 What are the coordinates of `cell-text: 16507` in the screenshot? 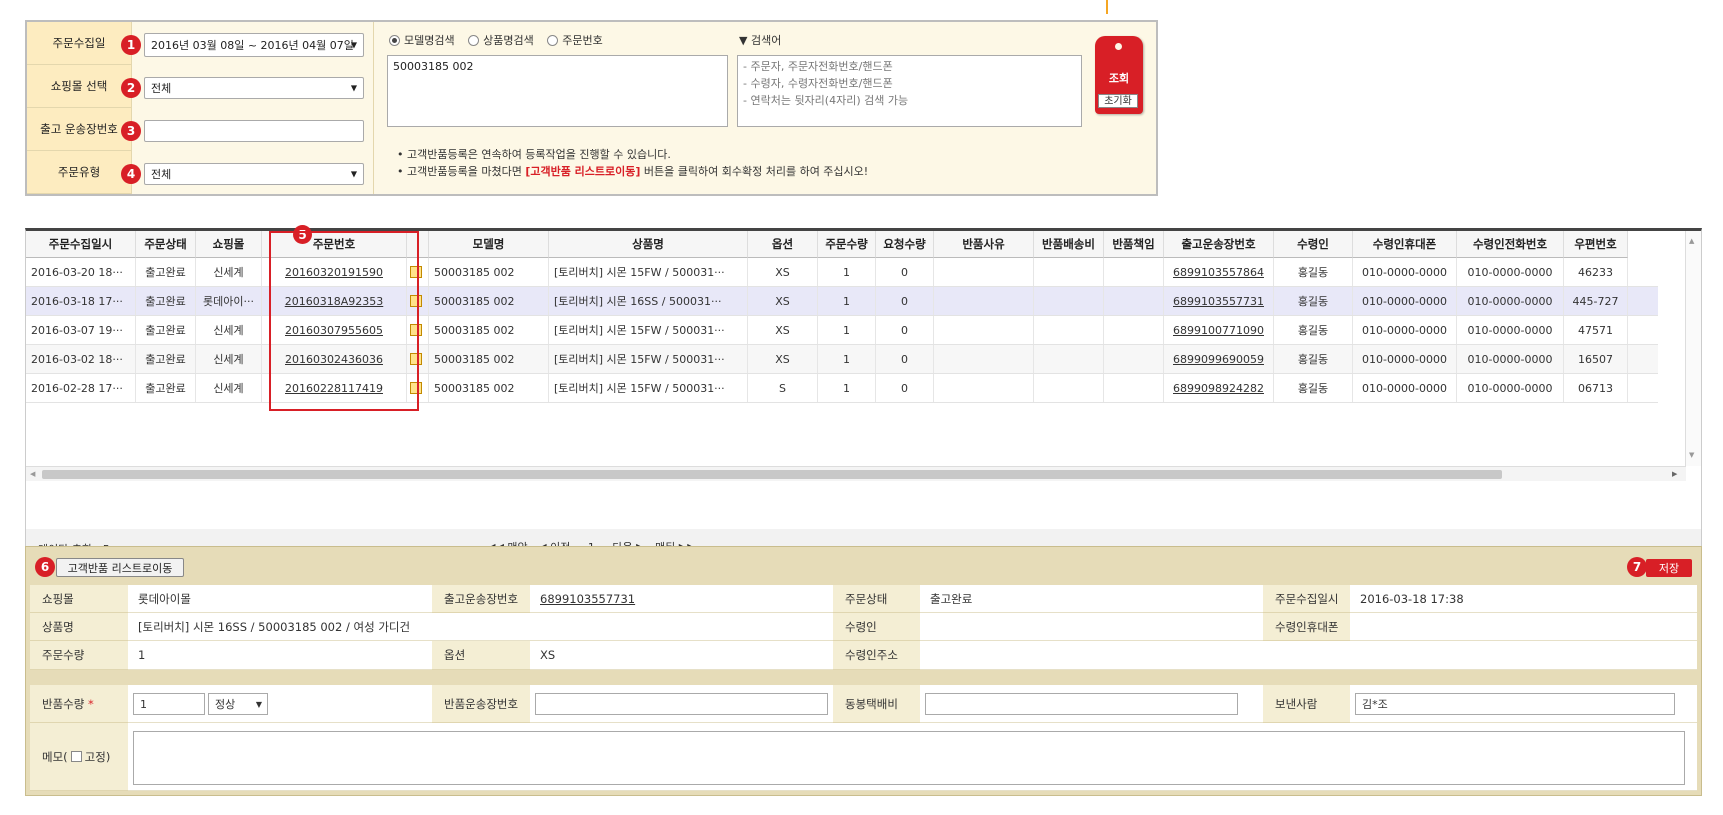 It's located at (1595, 359).